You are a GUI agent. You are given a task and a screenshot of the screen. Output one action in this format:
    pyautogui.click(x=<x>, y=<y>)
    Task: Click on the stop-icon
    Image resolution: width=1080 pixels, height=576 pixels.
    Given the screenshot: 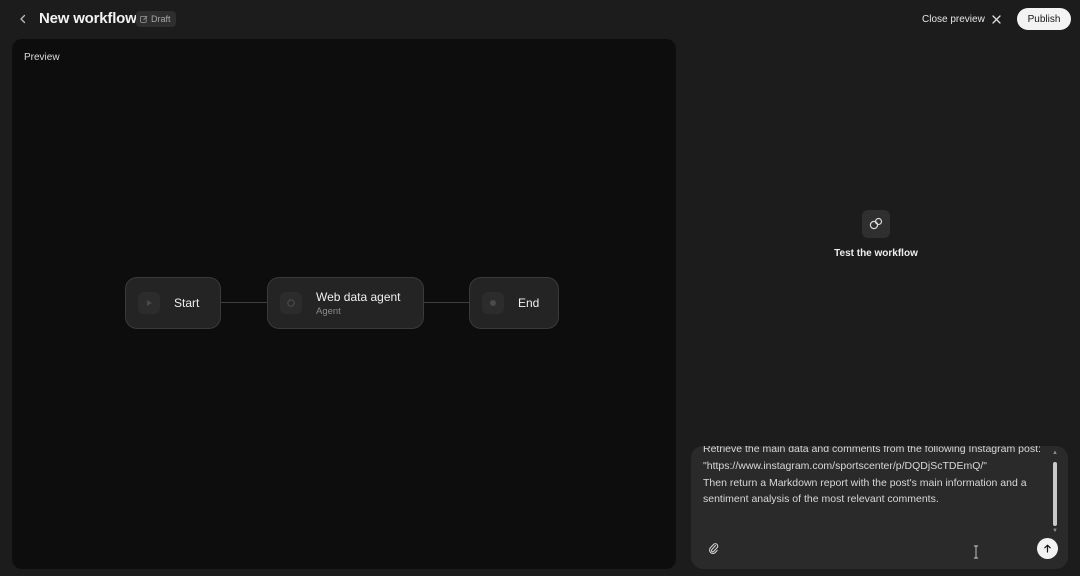 What is the action you would take?
    pyautogui.click(x=493, y=303)
    